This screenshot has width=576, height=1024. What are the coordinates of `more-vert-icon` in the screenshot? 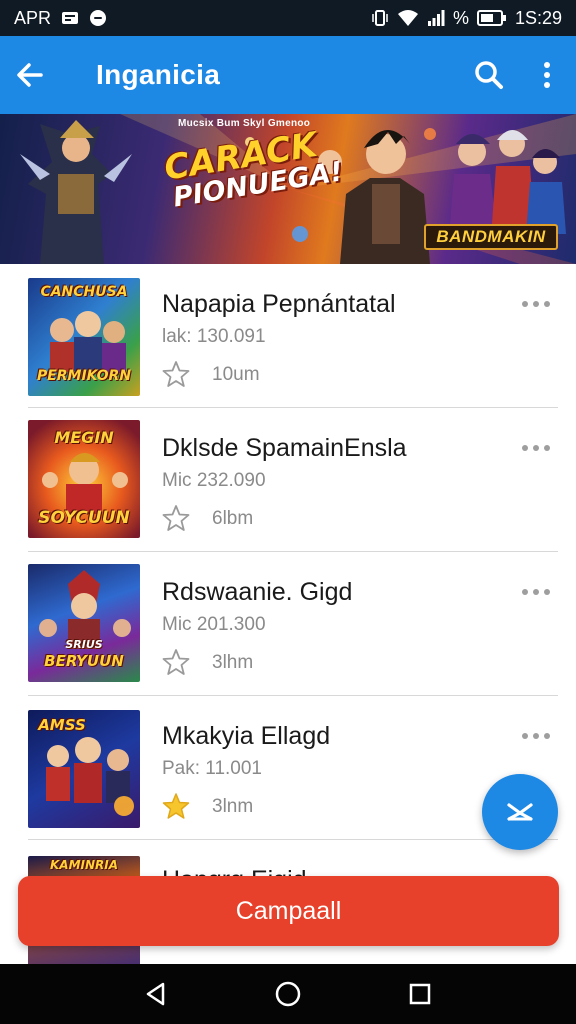 It's located at (547, 75).